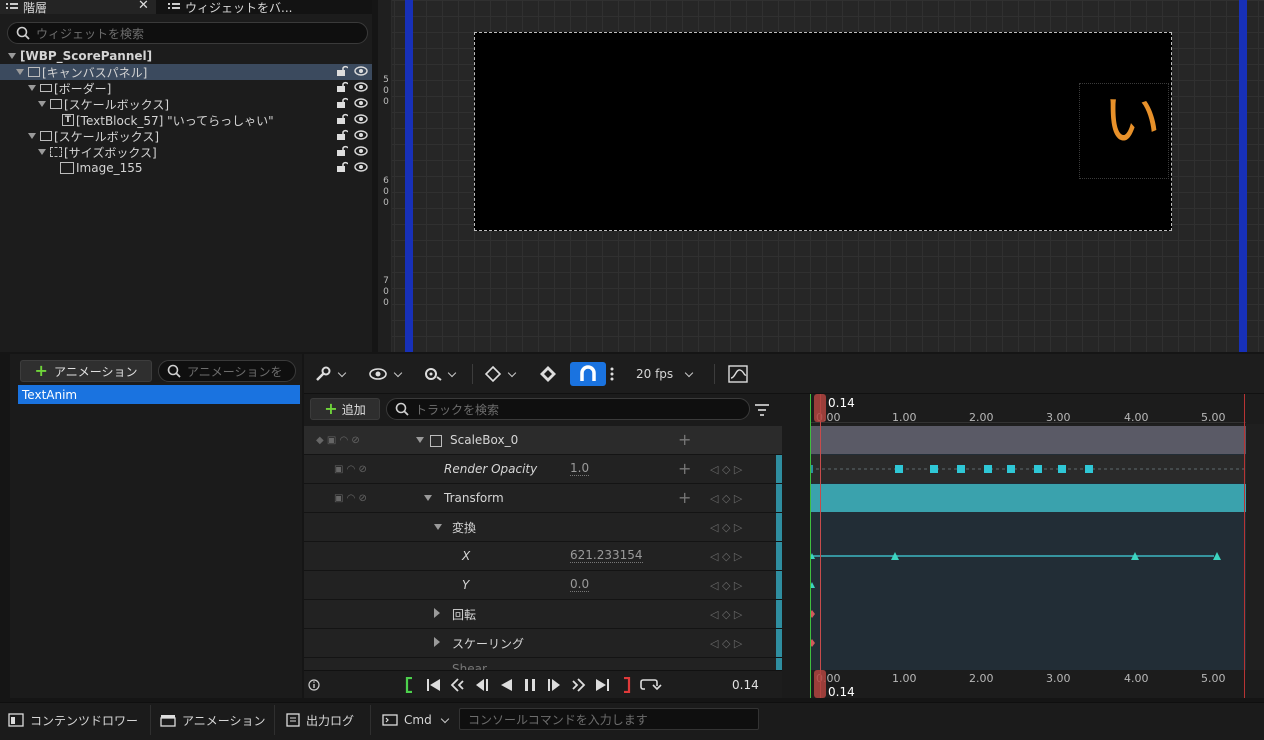 This screenshot has width=1264, height=740. What do you see at coordinates (345, 409) in the screenshot?
I see `add-track-button: + 追加` at bounding box center [345, 409].